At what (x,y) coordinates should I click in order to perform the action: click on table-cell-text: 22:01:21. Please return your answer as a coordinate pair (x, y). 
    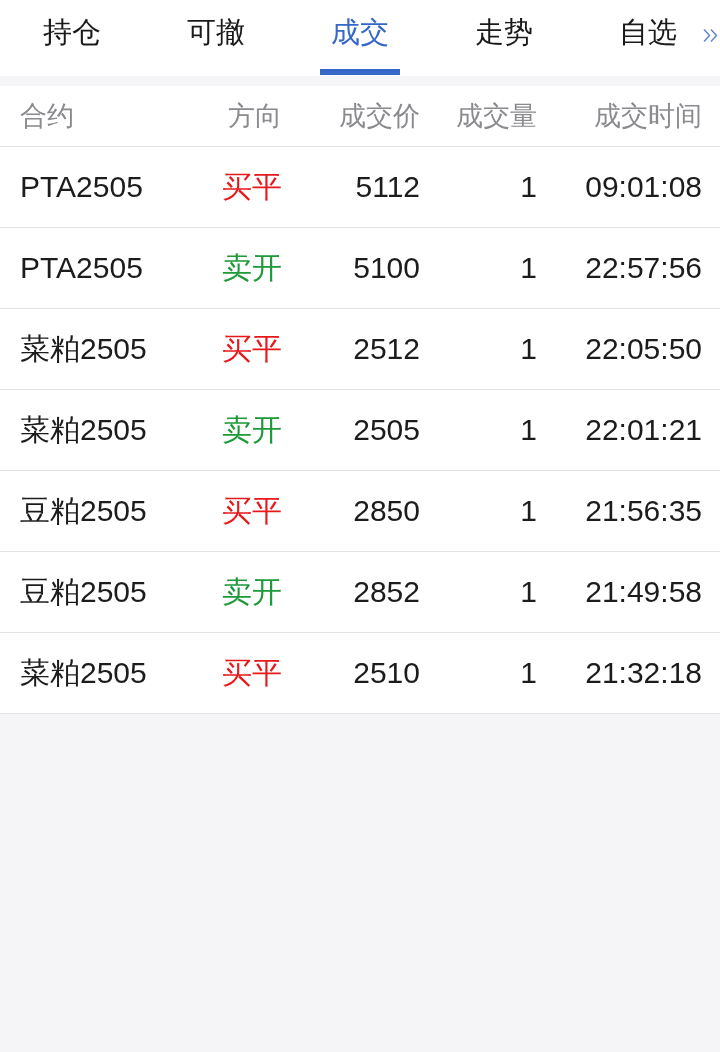
    Looking at the image, I should click on (643, 430).